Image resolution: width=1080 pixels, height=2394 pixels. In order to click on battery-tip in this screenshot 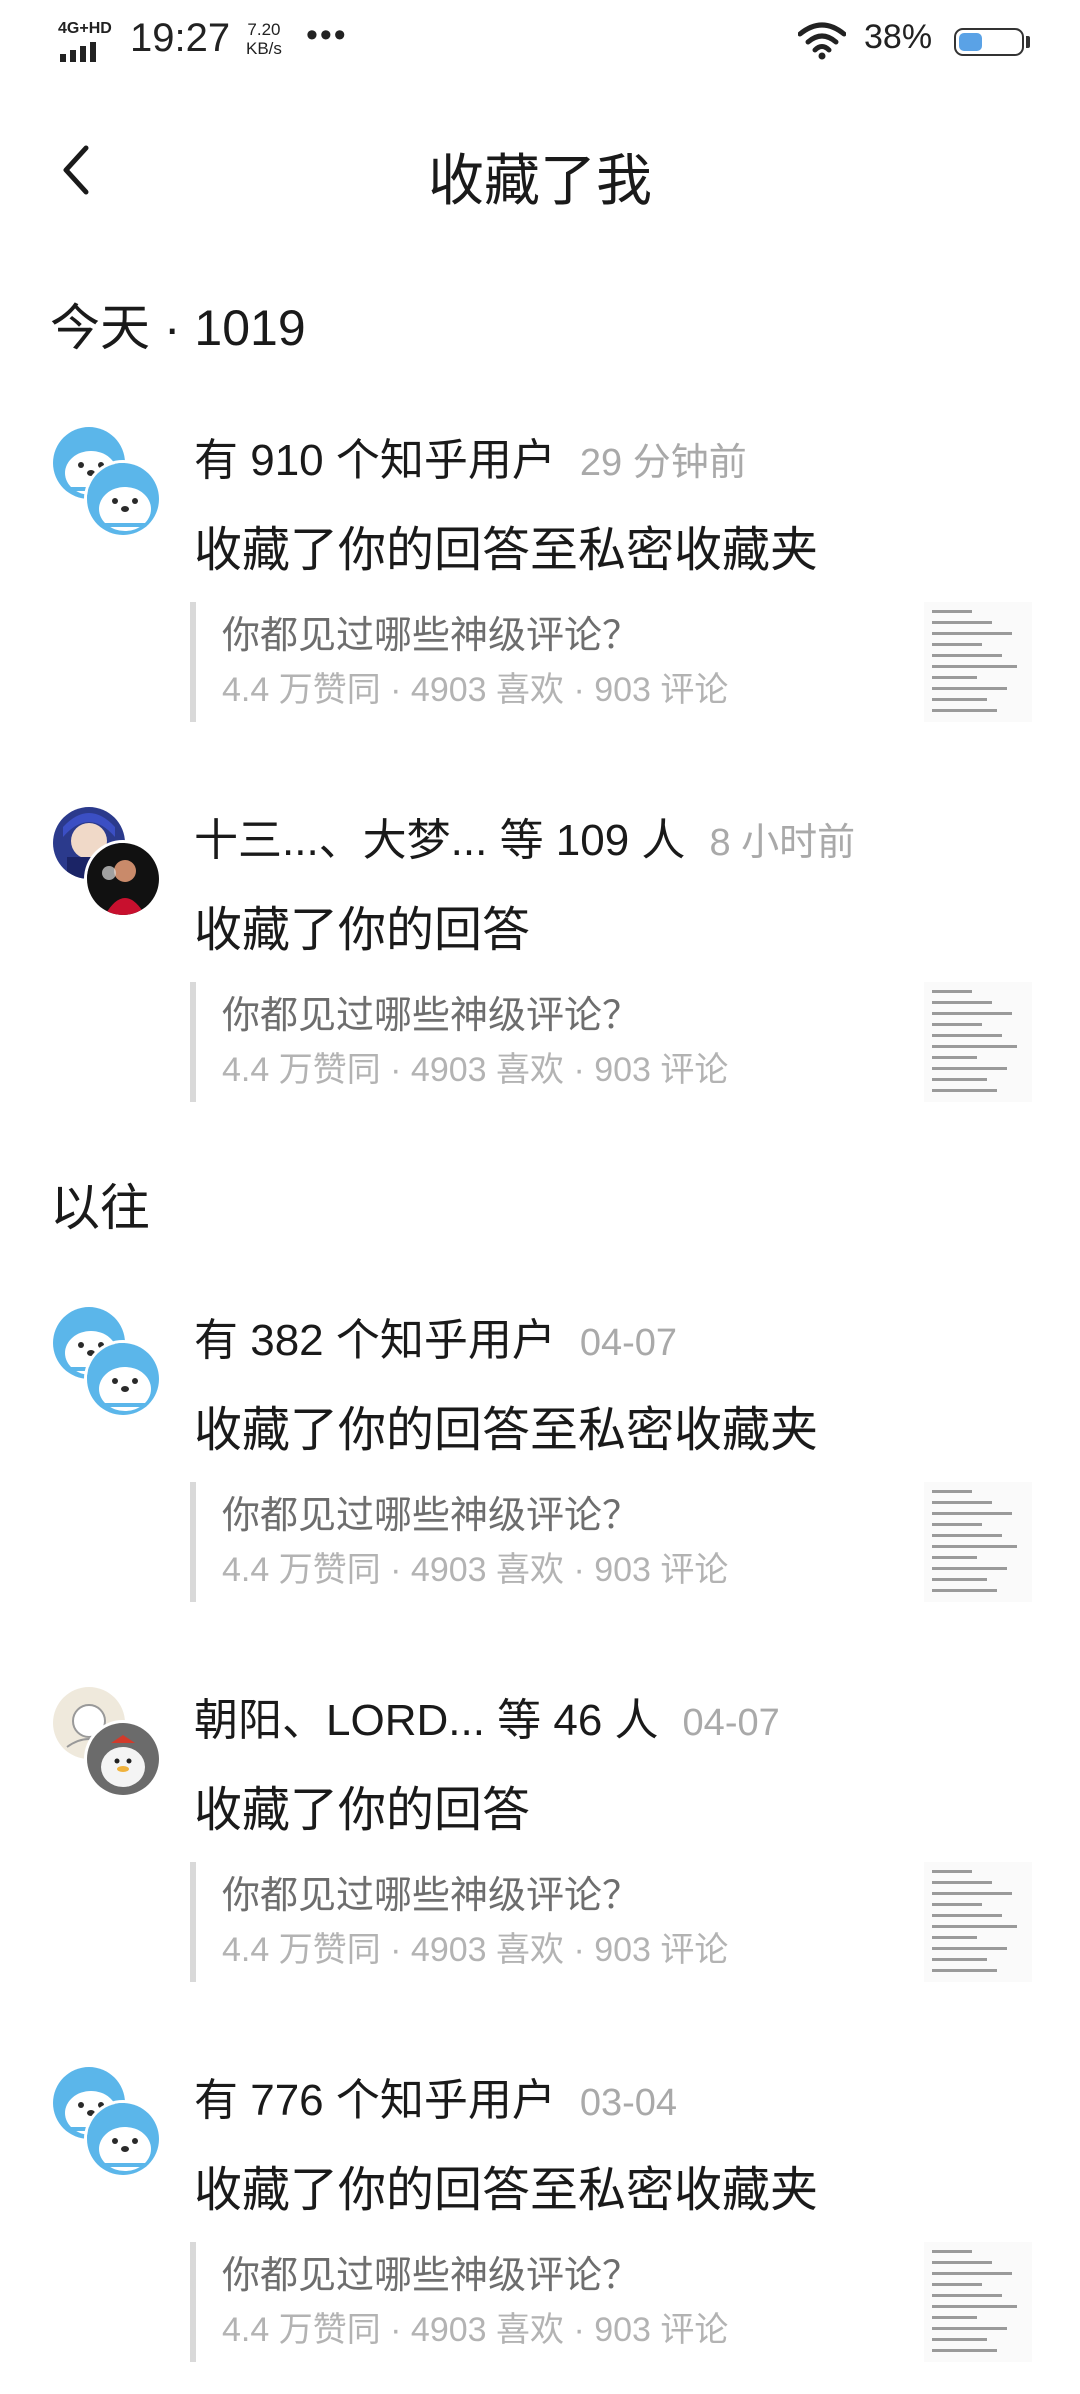, I will do `click(1028, 42)`.